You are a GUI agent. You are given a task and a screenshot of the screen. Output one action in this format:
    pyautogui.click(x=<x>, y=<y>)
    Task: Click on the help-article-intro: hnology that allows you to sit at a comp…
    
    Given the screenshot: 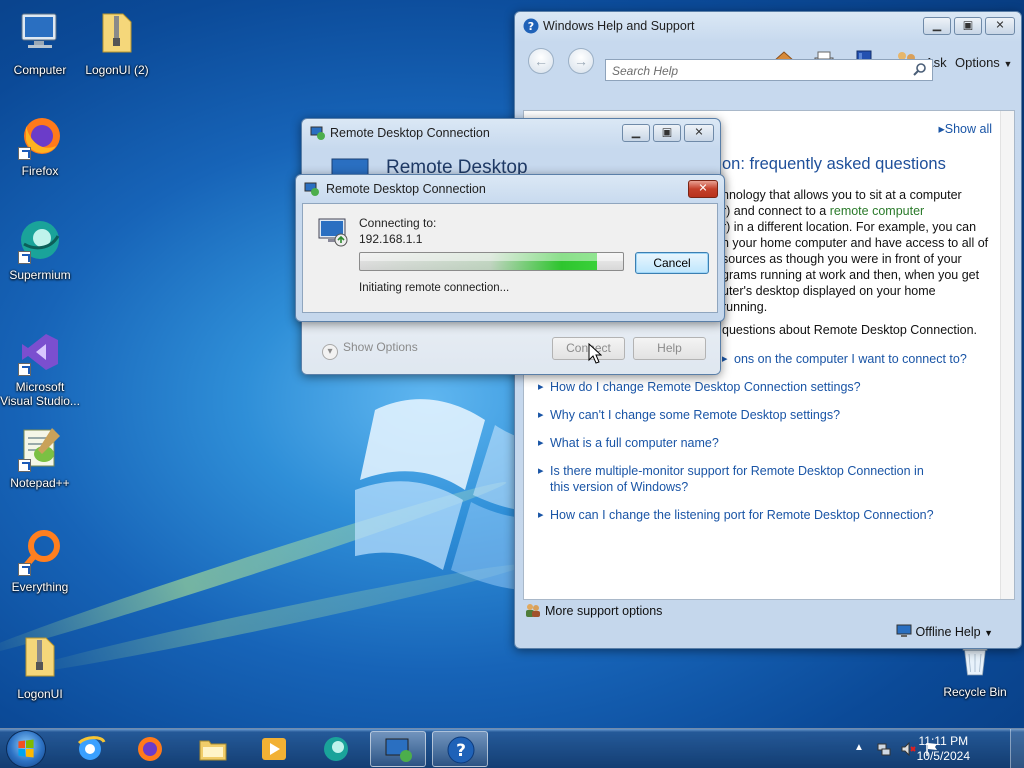 What is the action you would take?
    pyautogui.click(x=855, y=251)
    